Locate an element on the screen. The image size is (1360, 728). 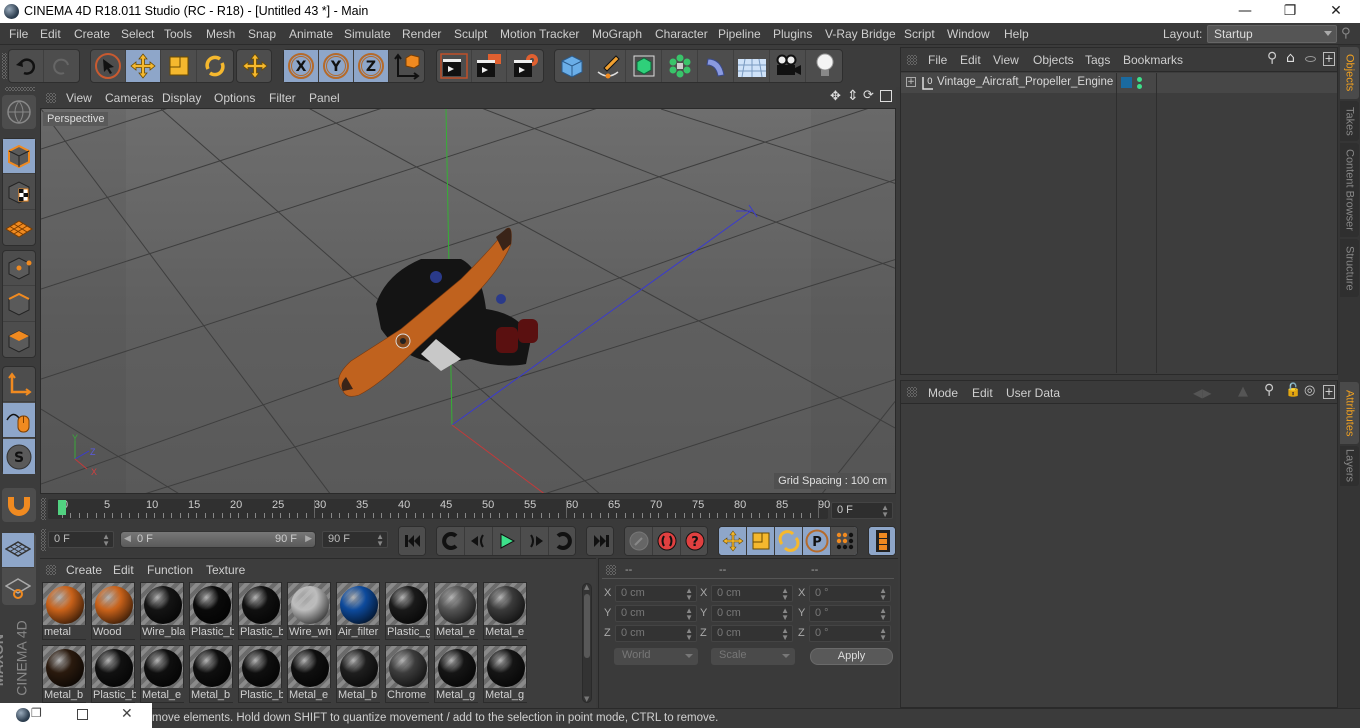
tweak-mode-button is located at coordinates (19, 420).